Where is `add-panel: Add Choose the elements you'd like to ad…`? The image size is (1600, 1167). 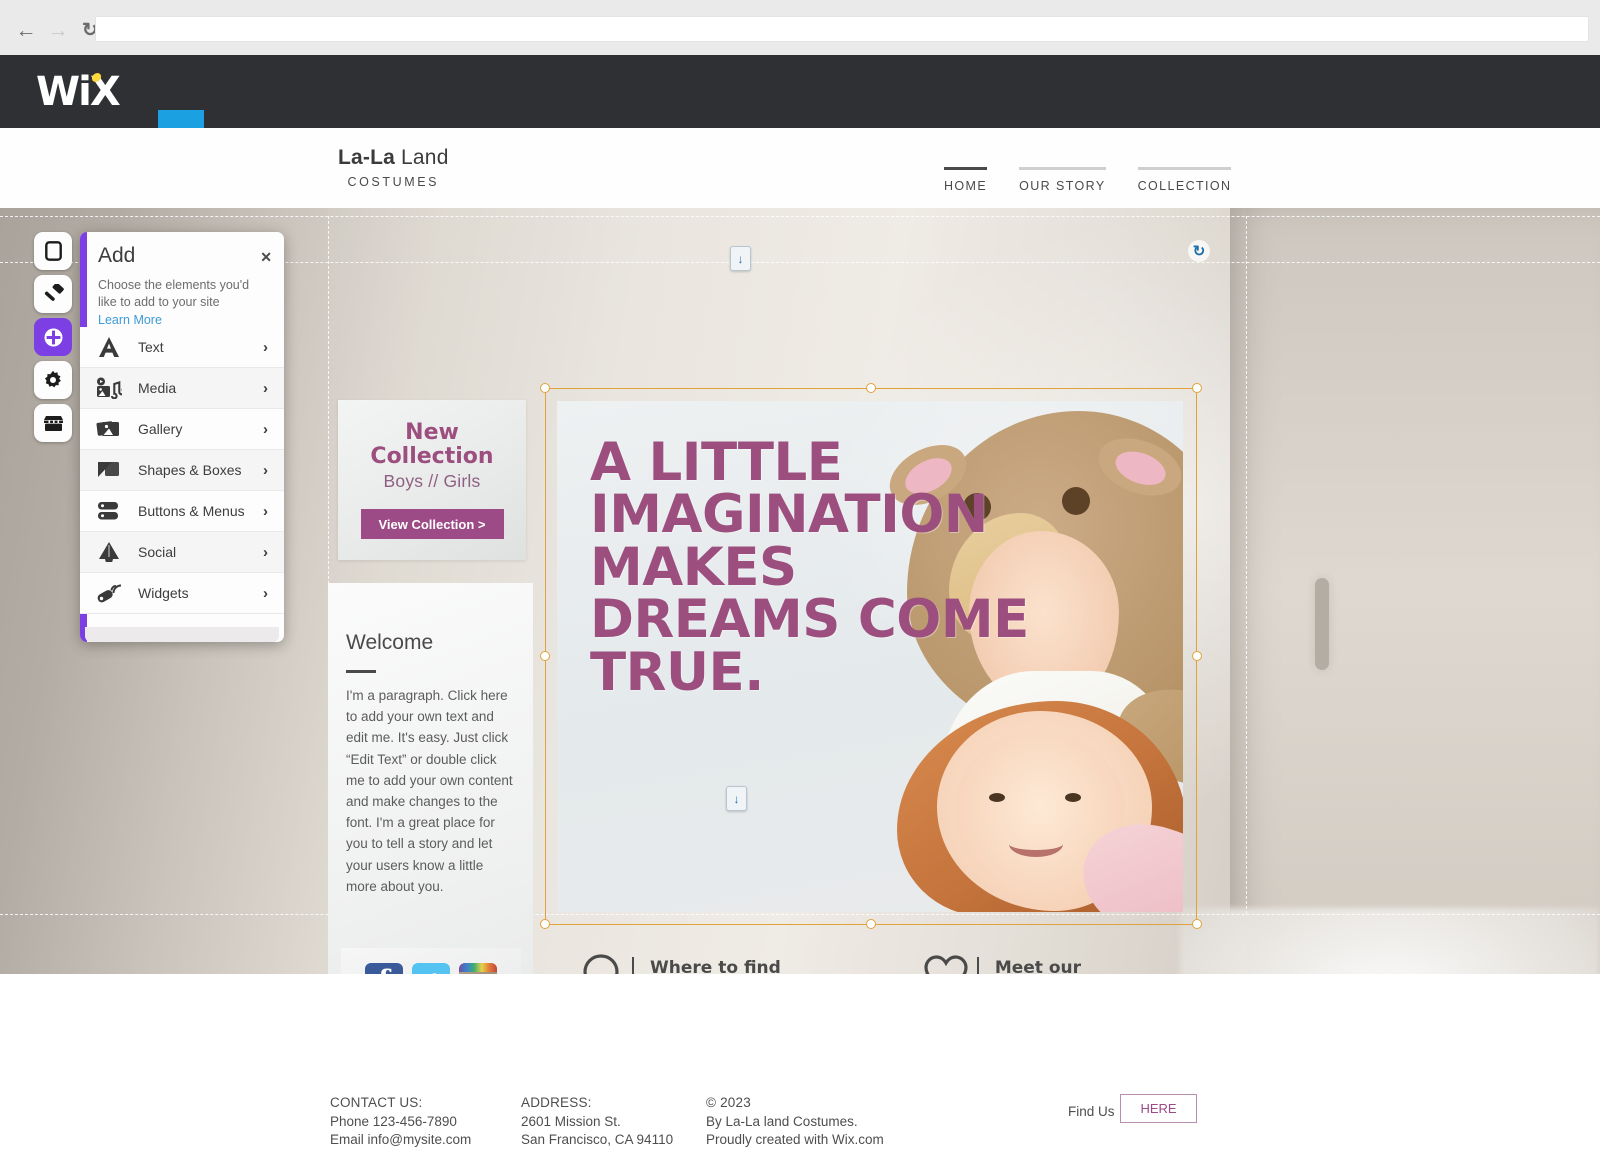
add-panel: Add Choose the elements you'd like to ad… is located at coordinates (182, 437).